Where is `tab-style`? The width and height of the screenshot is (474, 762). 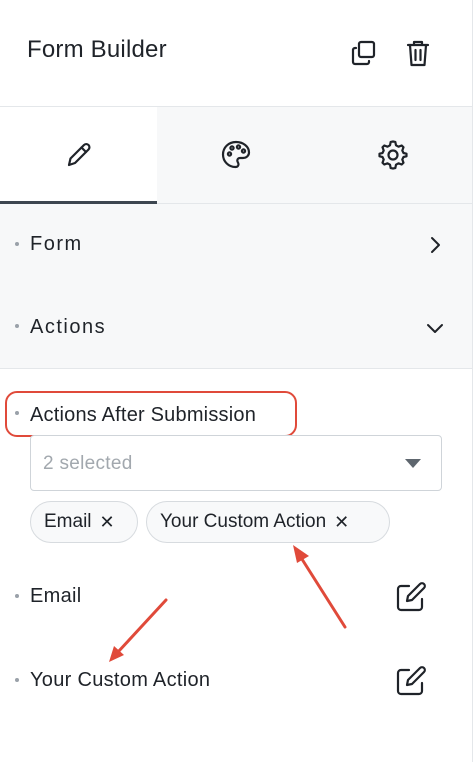
tab-style is located at coordinates (235, 155).